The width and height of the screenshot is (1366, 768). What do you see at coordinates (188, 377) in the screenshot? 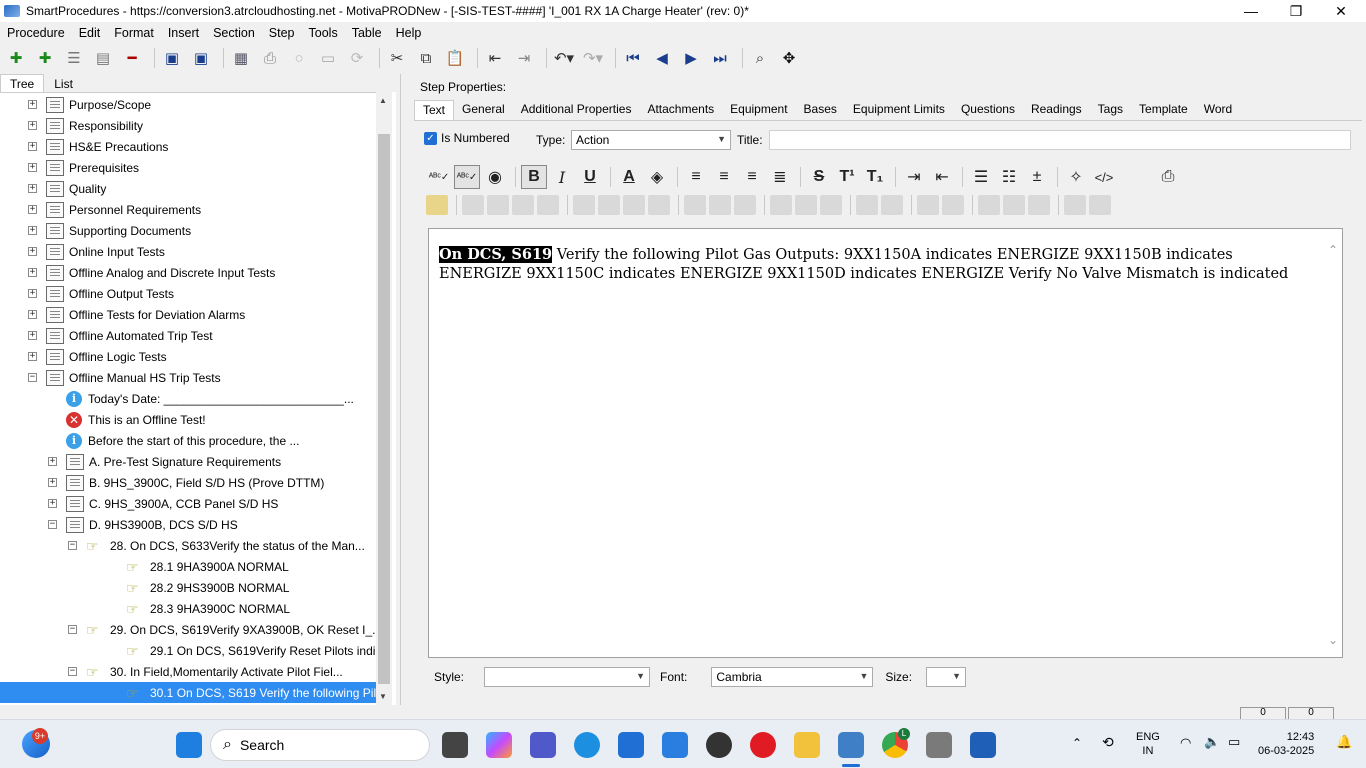
I see `tree-item: − Offline Manual HS Trip Tests` at bounding box center [188, 377].